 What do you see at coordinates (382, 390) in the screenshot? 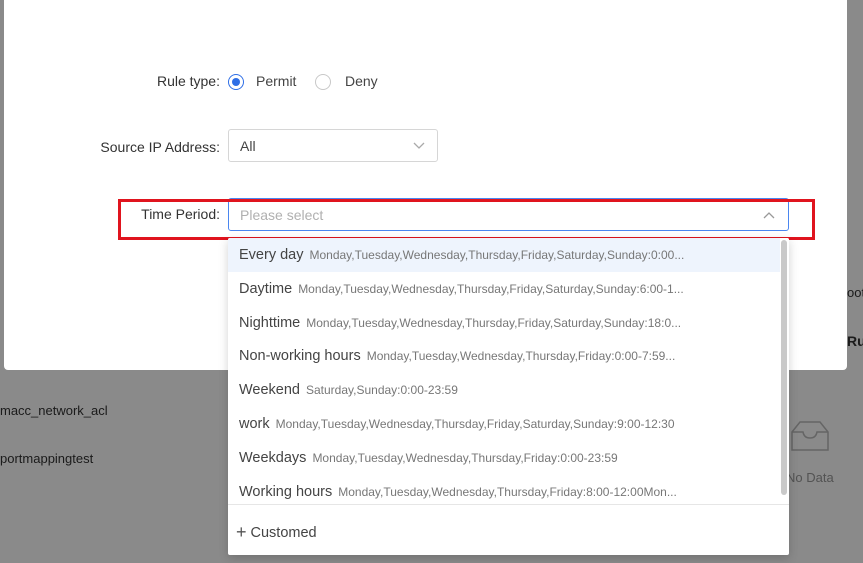
I see `option-desc: Saturday,Sunday:0:00-23:59` at bounding box center [382, 390].